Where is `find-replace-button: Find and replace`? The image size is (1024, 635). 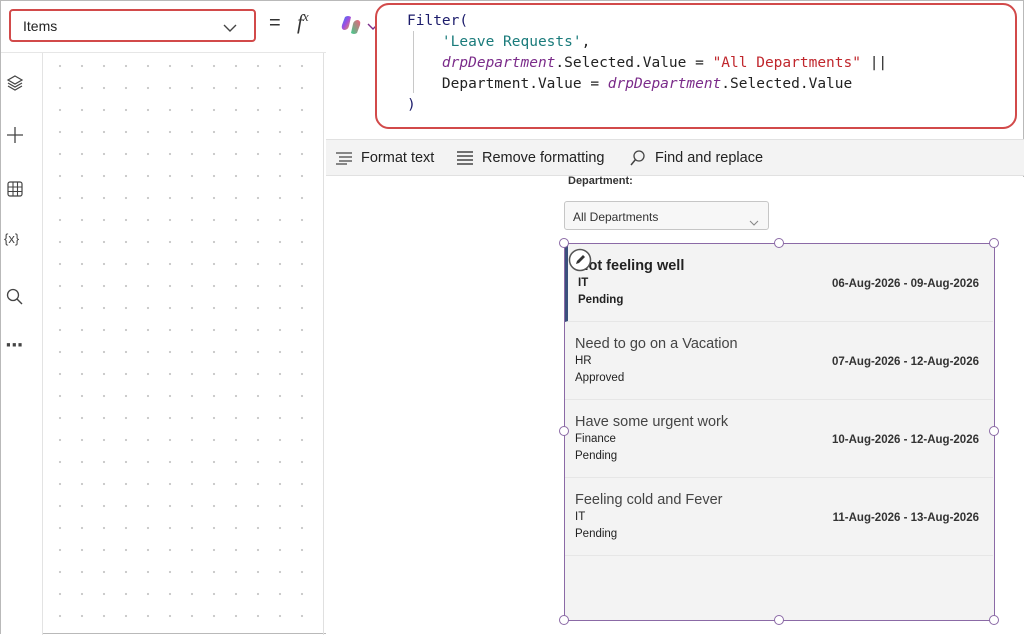 find-replace-button: Find and replace is located at coordinates (696, 158).